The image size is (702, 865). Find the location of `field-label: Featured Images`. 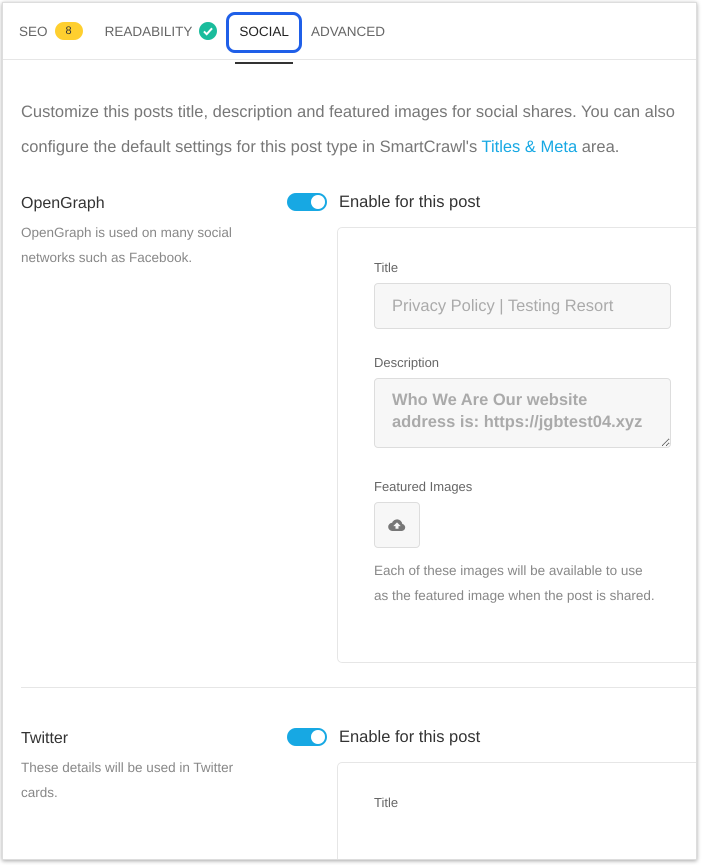

field-label: Featured Images is located at coordinates (424, 486).